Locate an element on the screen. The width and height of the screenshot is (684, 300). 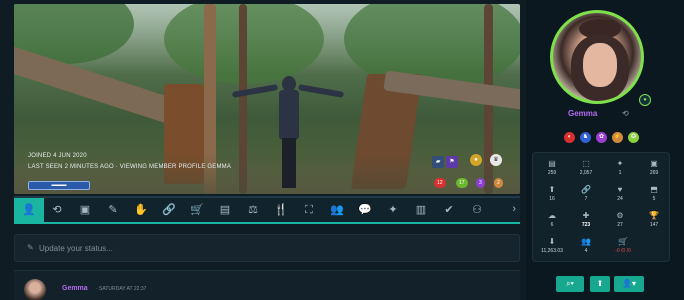
search-menu-button: ⌕▾ is located at coordinates (570, 284).